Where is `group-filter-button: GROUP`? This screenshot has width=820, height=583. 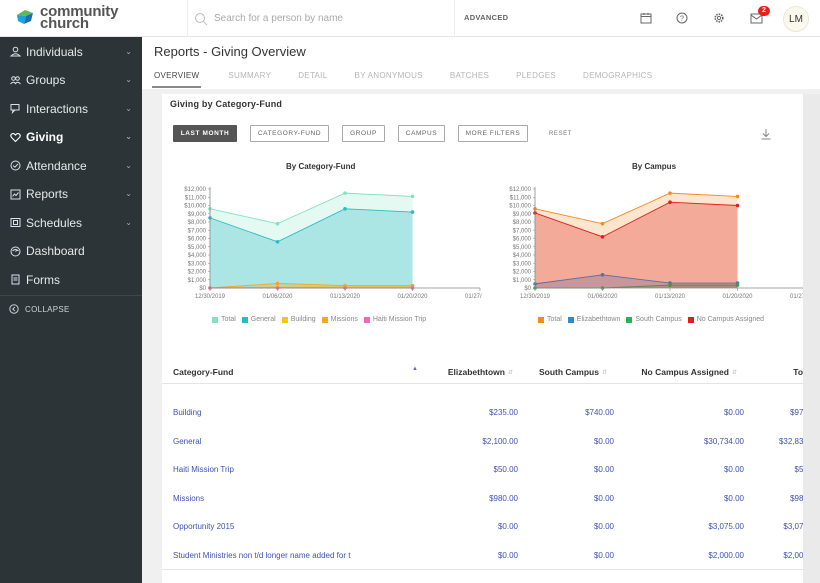 group-filter-button: GROUP is located at coordinates (363, 133).